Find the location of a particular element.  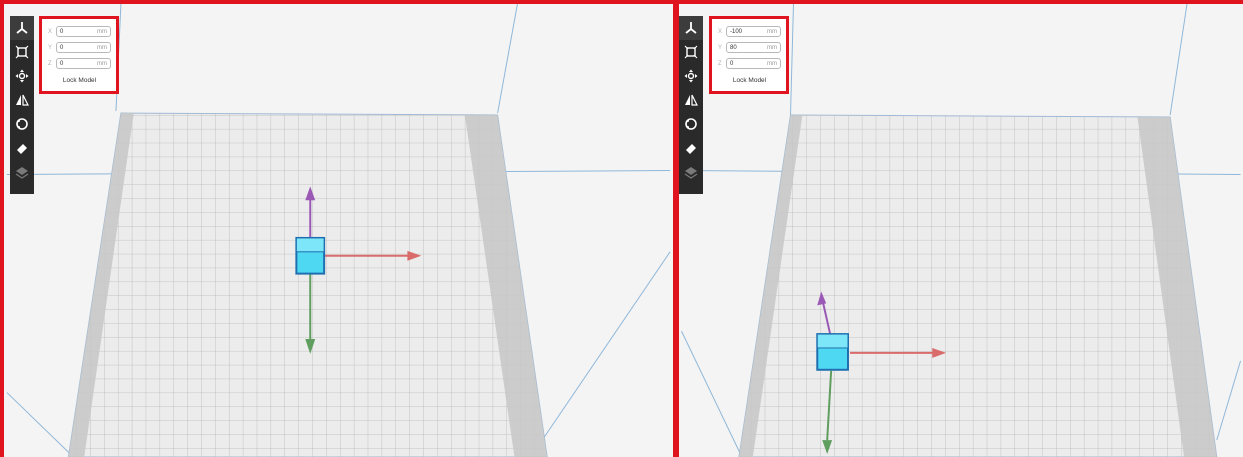

position-panel: X 0 mm Y 0 mm Z 0 mm Lock Model is located at coordinates (79, 55).